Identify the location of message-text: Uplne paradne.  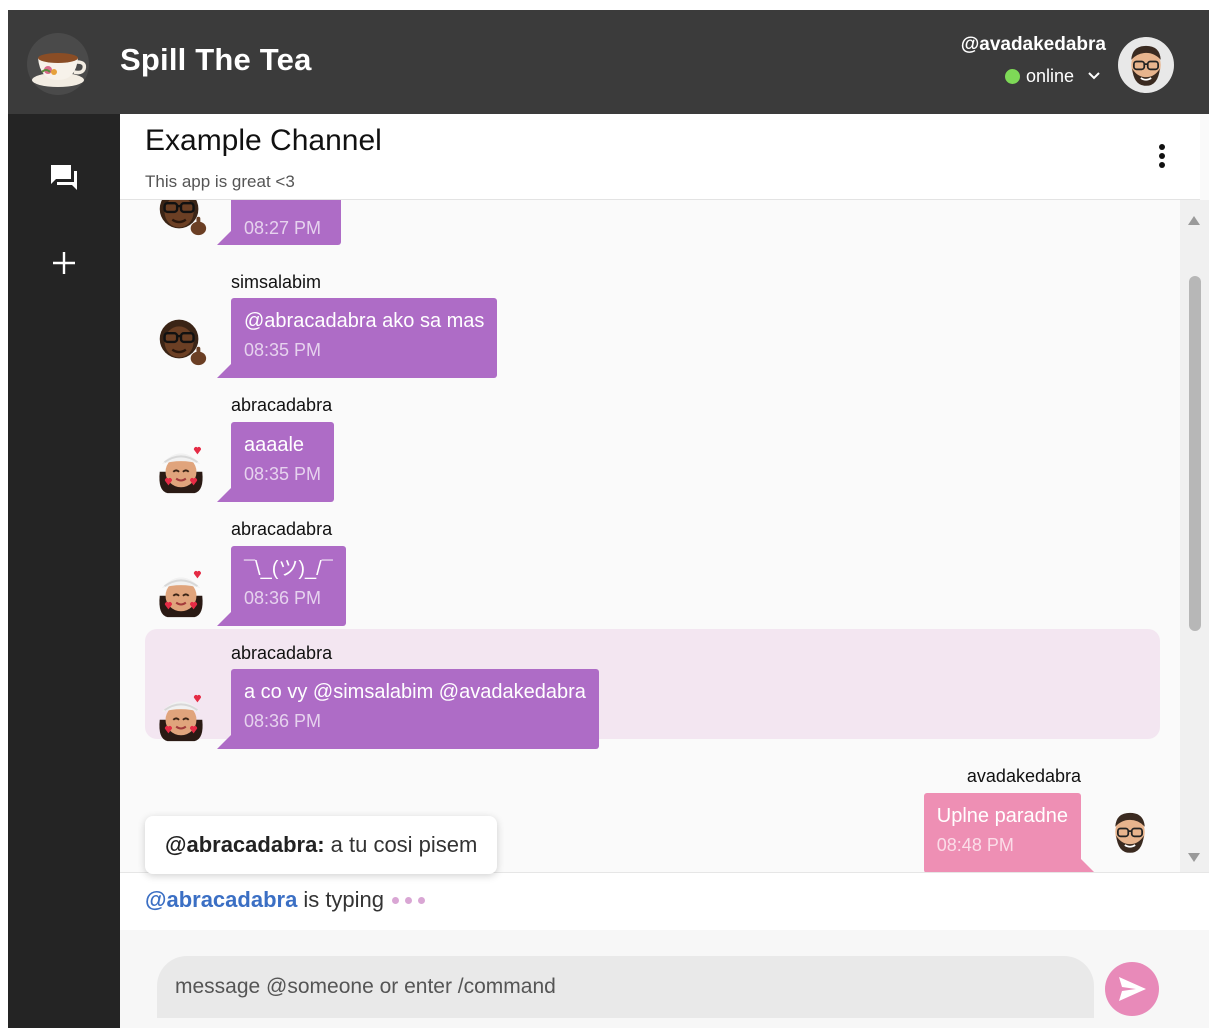
(1002, 816).